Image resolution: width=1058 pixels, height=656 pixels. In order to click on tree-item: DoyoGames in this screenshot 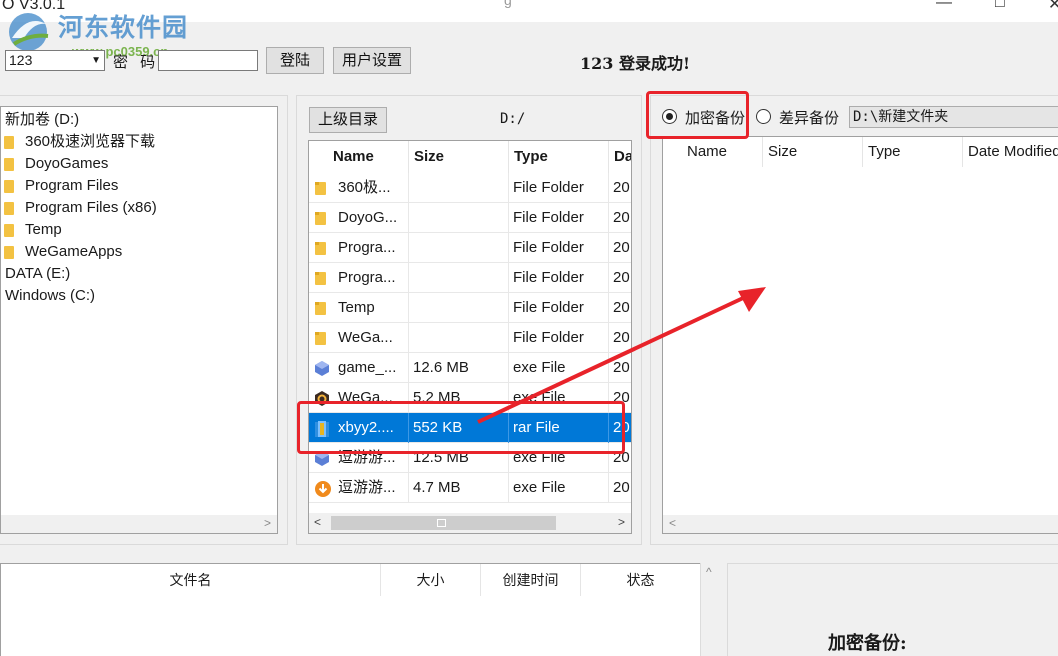, I will do `click(56, 164)`.